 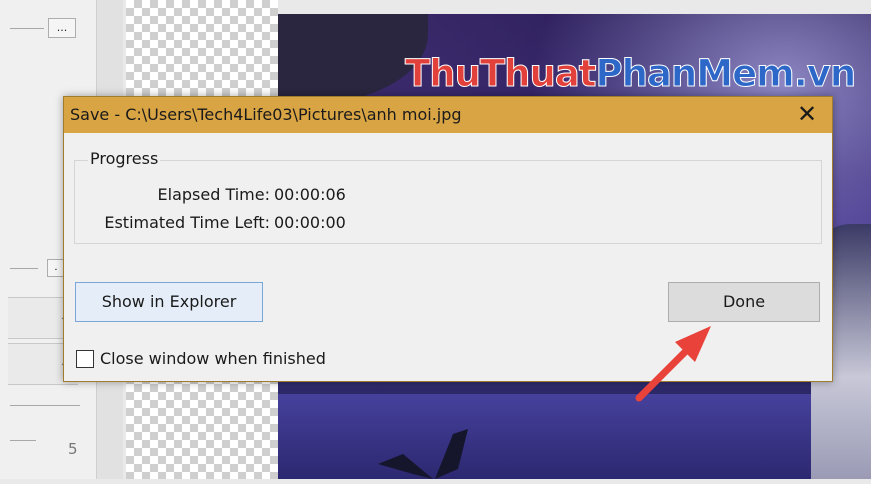 I want to click on close-icon: ✕, so click(x=807, y=114).